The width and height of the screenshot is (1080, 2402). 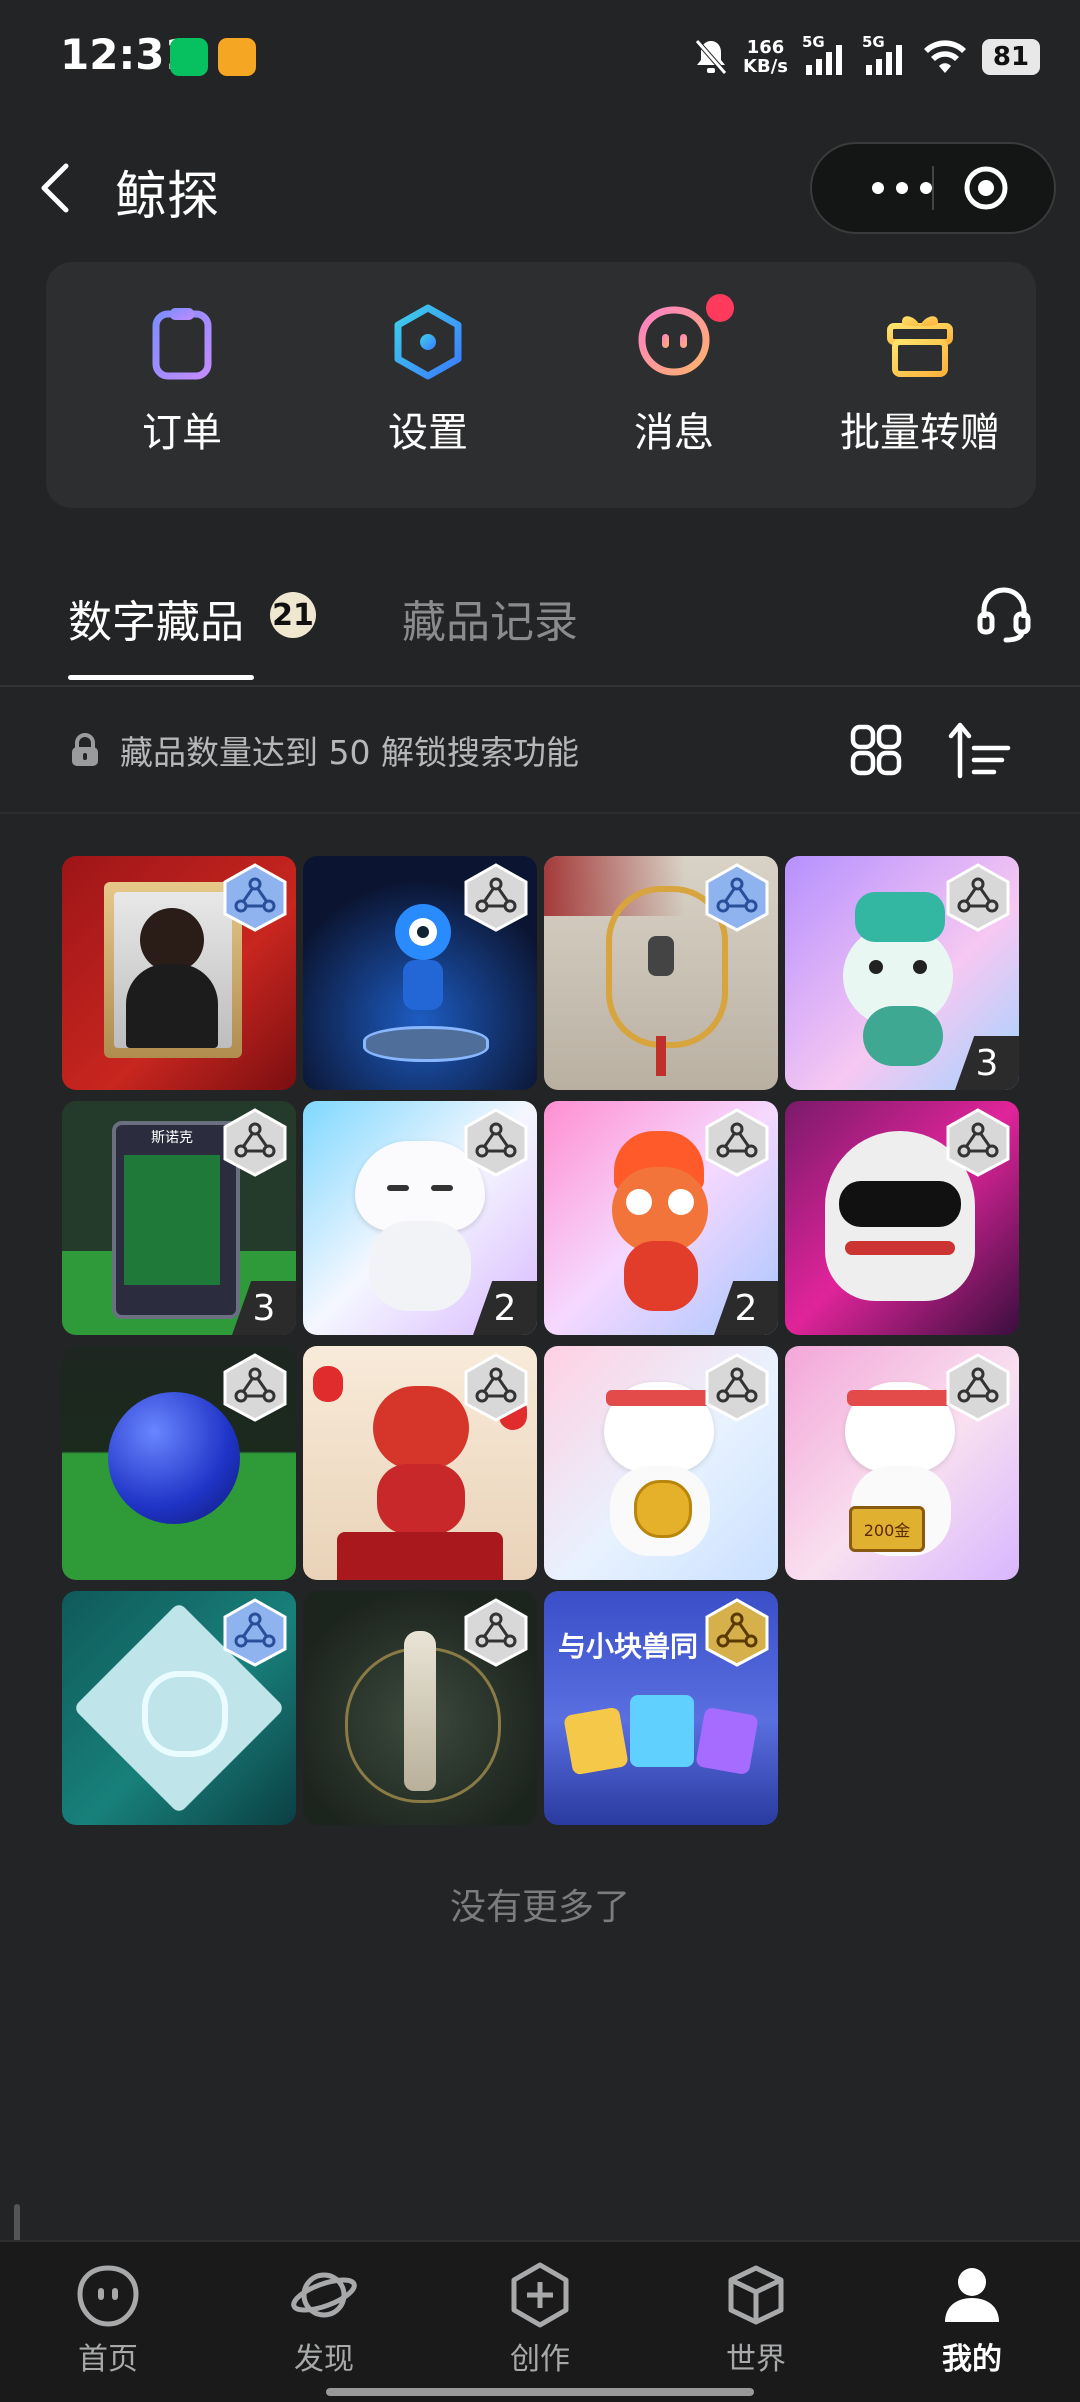 I want to click on clipboard-icon, so click(x=182, y=344).